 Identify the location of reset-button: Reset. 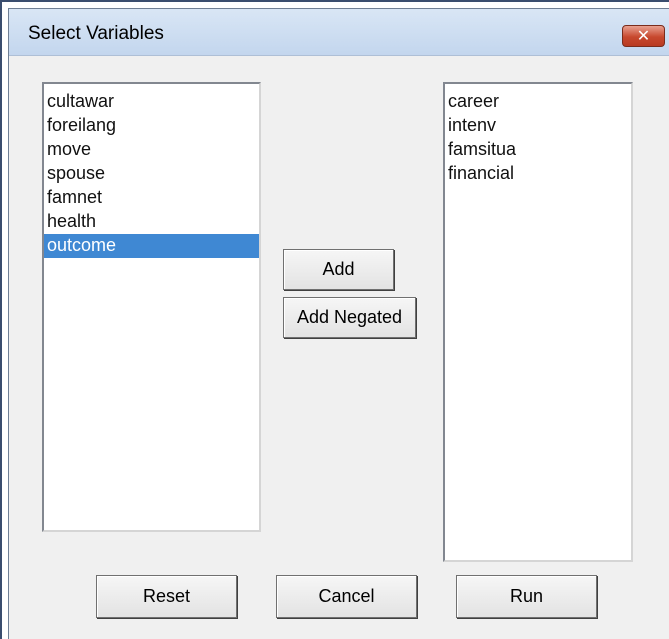
(166, 596).